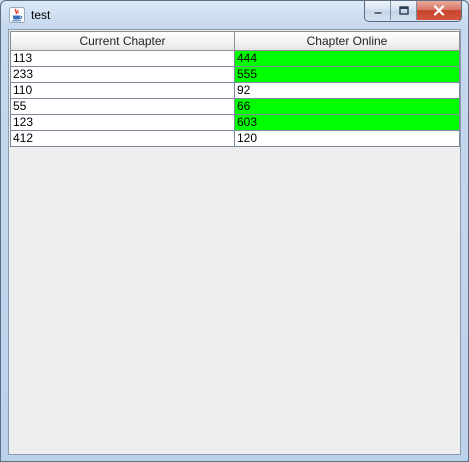 Image resolution: width=469 pixels, height=462 pixels. Describe the element at coordinates (347, 41) in the screenshot. I see `column-header-chapter-online: Chapter Online` at that location.